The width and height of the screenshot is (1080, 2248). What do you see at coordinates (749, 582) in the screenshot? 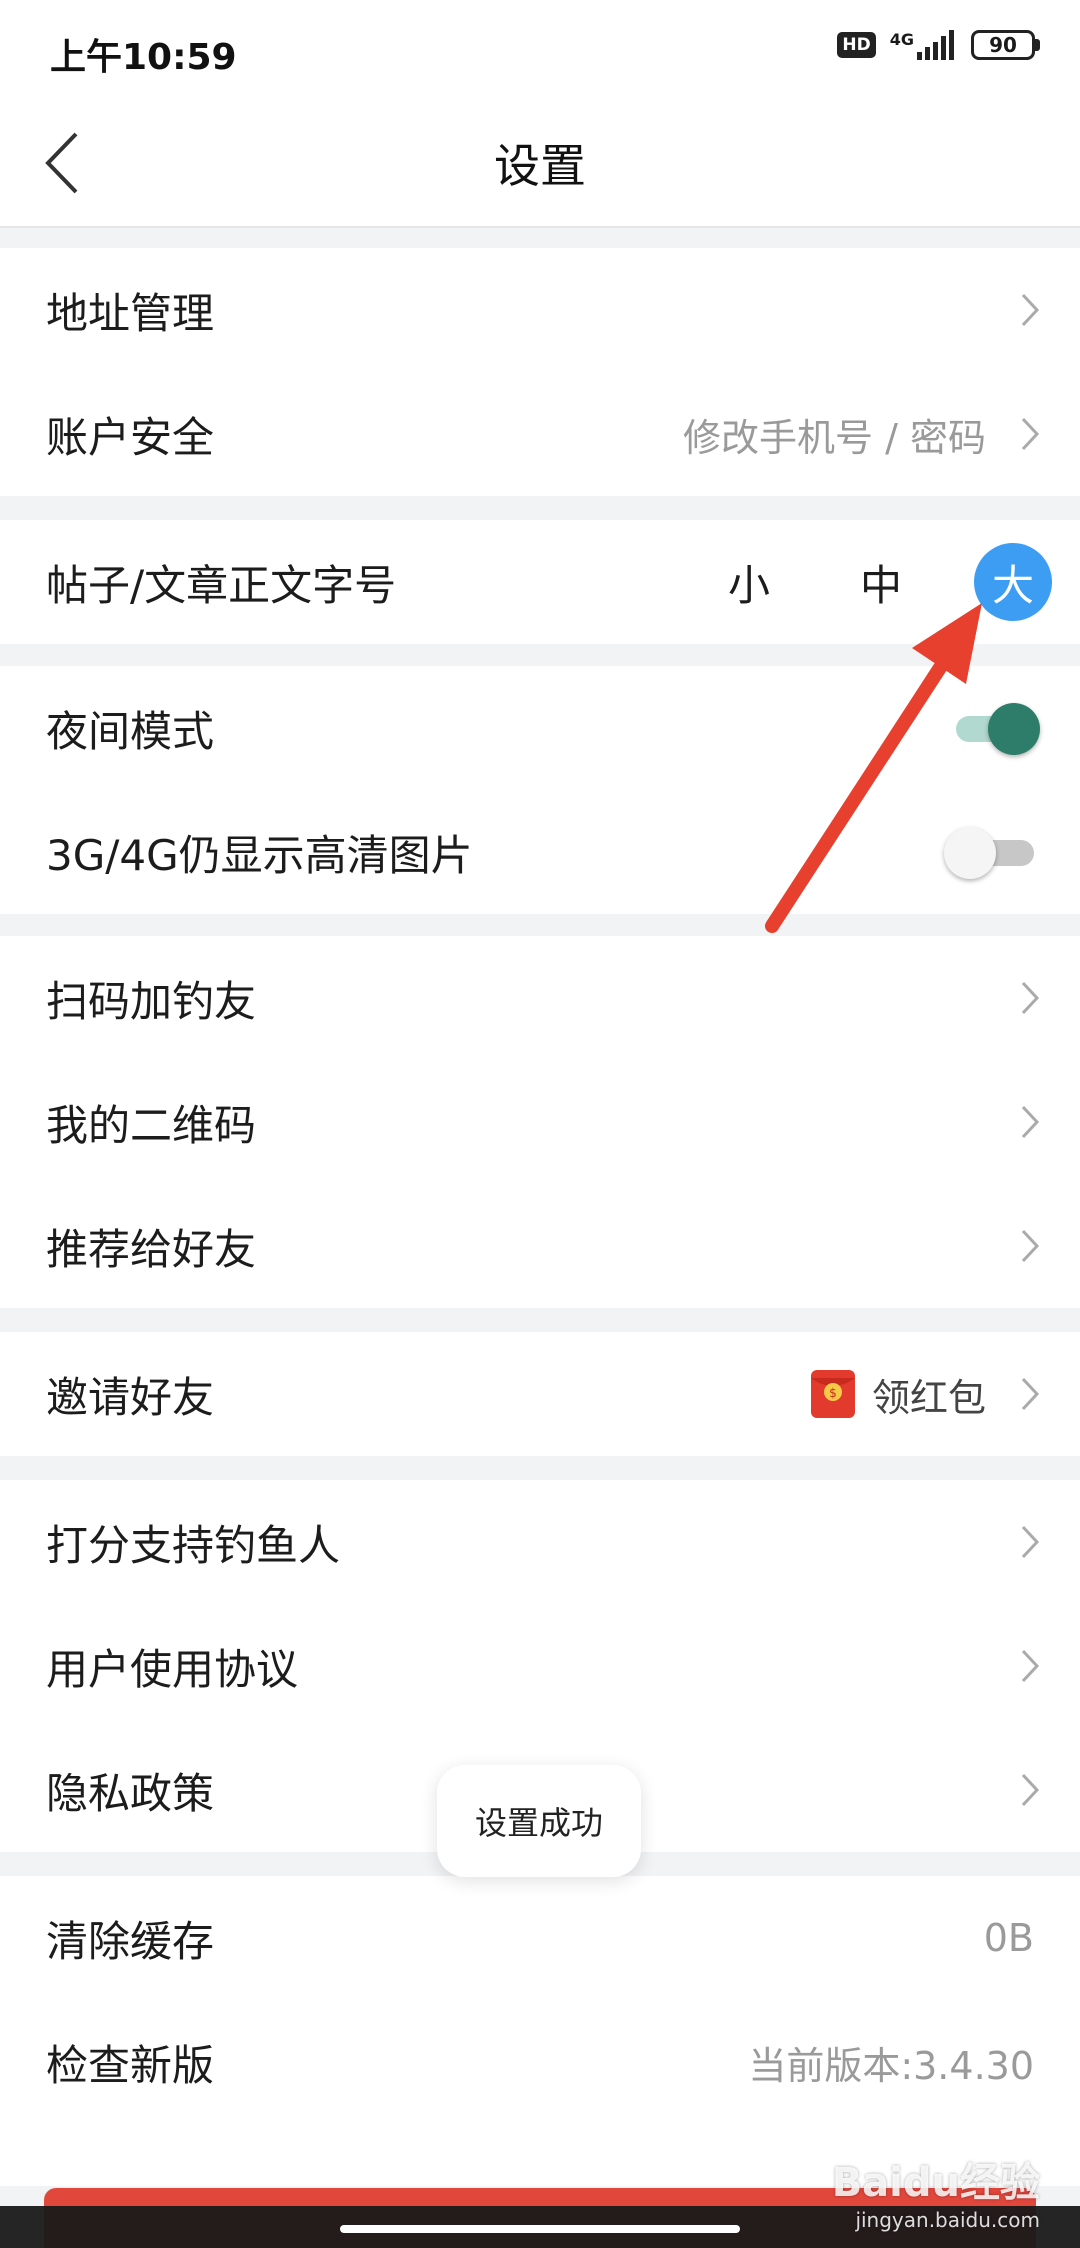
I see `font-size-small-option: 小` at bounding box center [749, 582].